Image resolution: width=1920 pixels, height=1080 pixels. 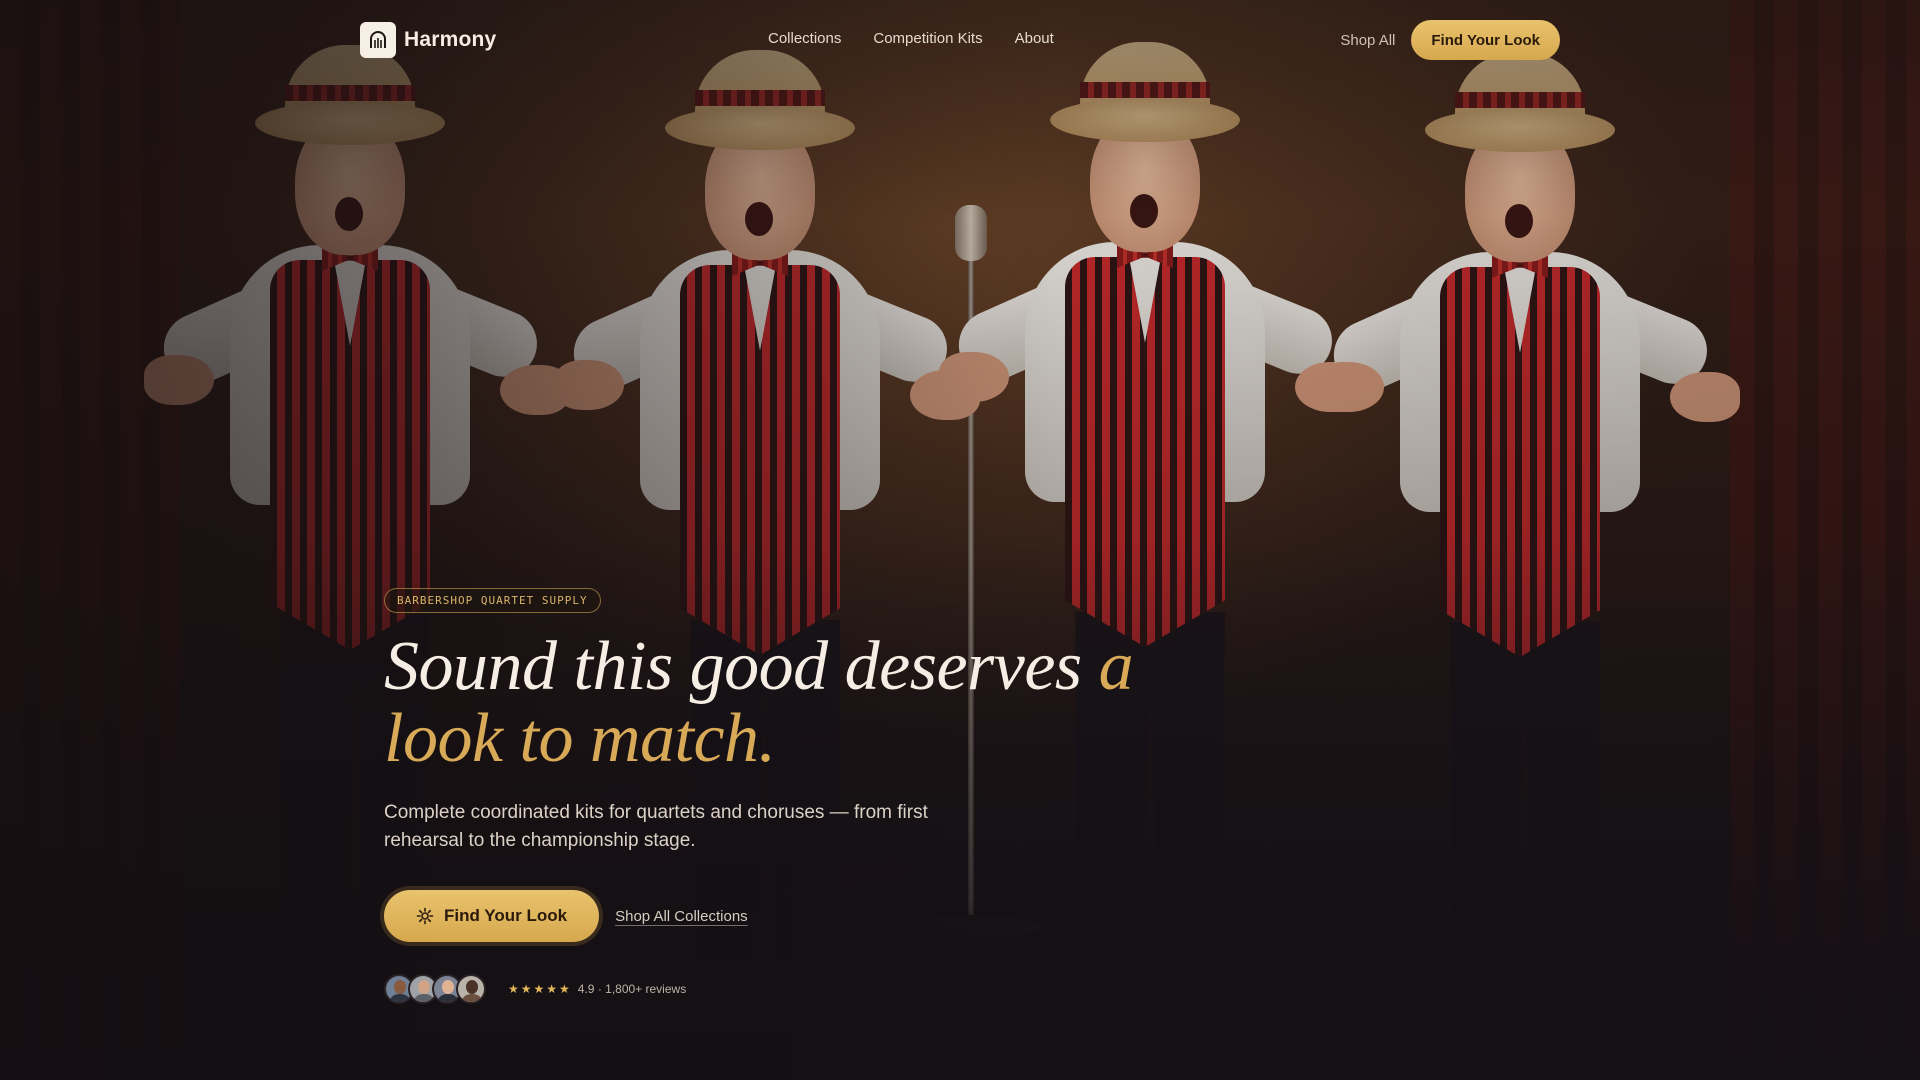 I want to click on rating-summary: ★★★★★ 4.9 · 1,800+ reviews, so click(x=597, y=989).